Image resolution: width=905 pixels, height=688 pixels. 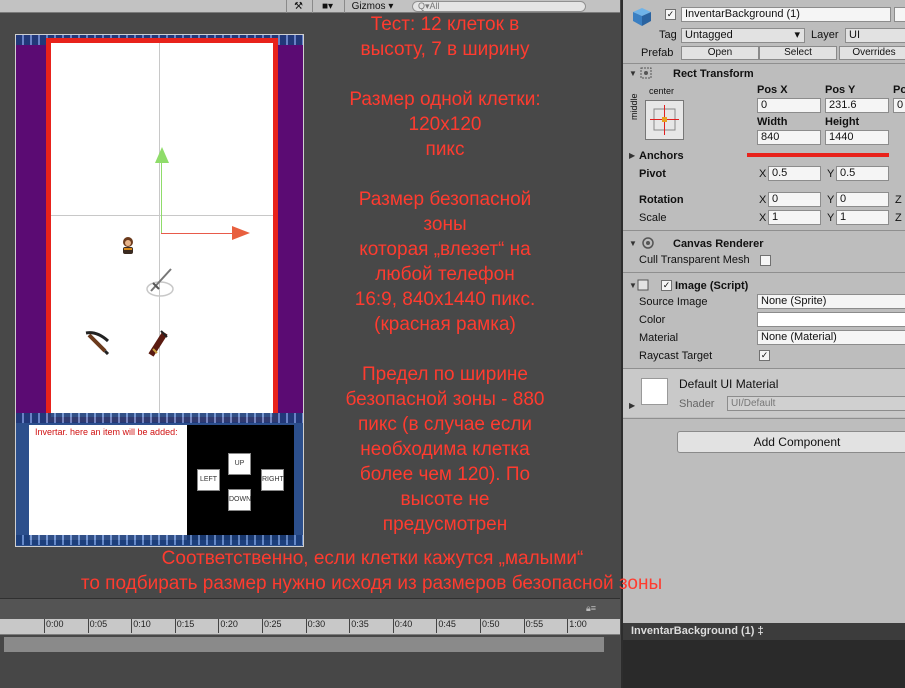 I want to click on dpad-left-button: LEFT, so click(x=208, y=480).